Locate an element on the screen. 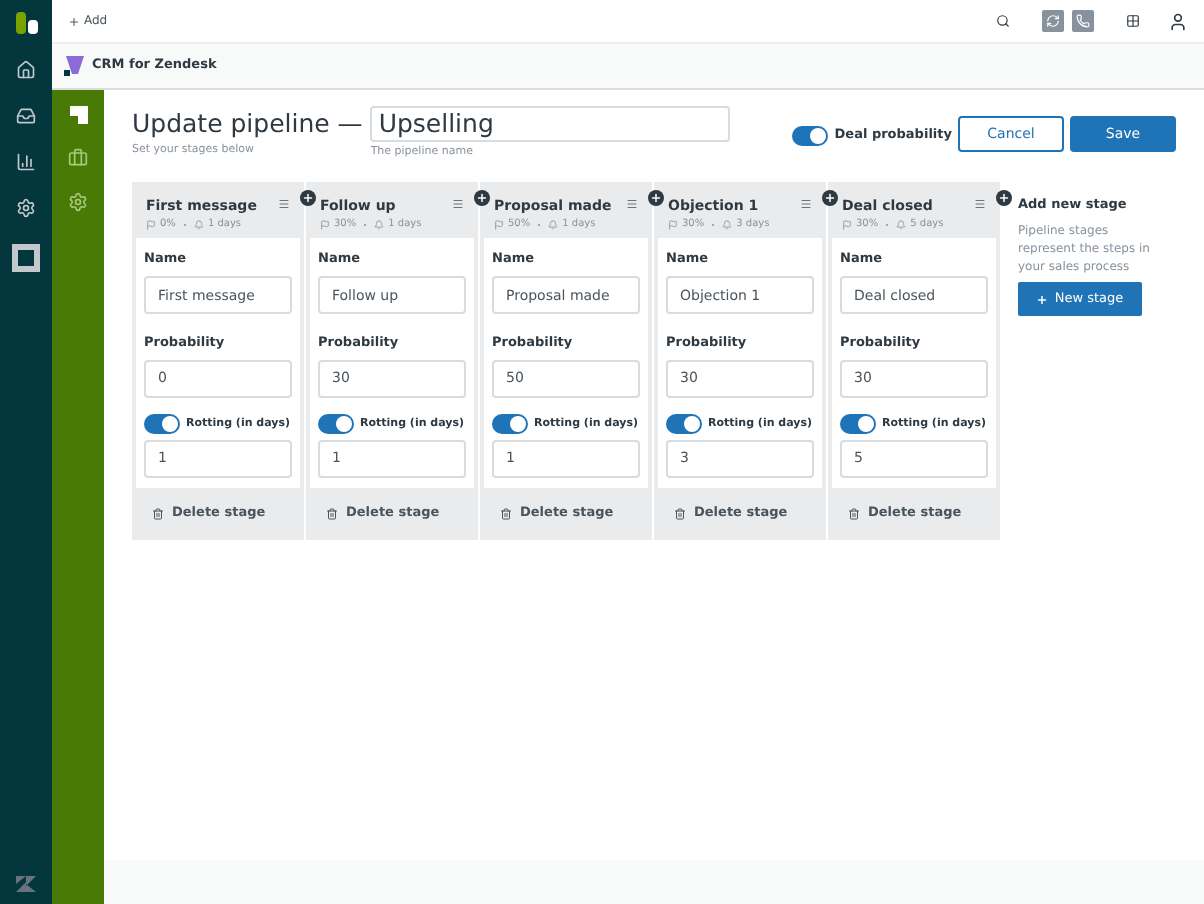 This screenshot has height=904, width=1204. search-icon is located at coordinates (1003, 21).